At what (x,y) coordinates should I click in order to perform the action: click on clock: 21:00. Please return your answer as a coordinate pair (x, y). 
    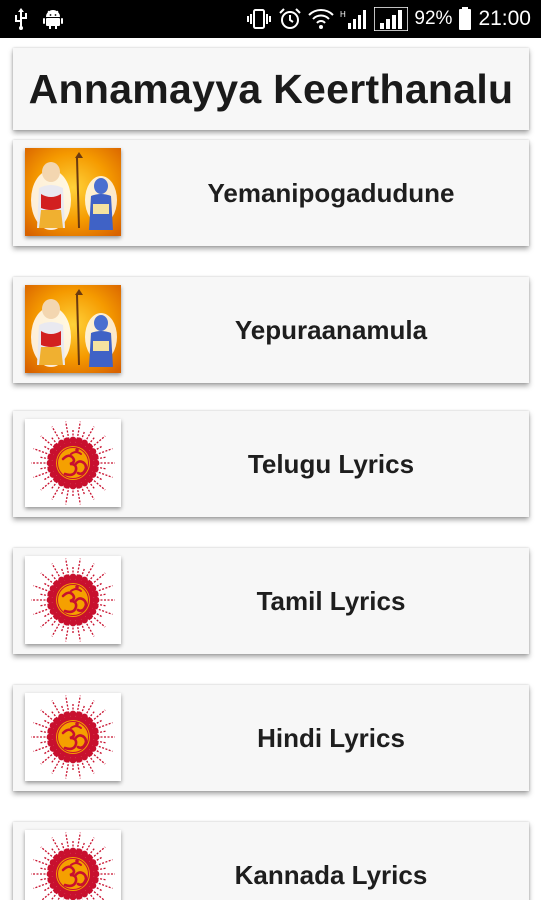
    Looking at the image, I should click on (504, 18).